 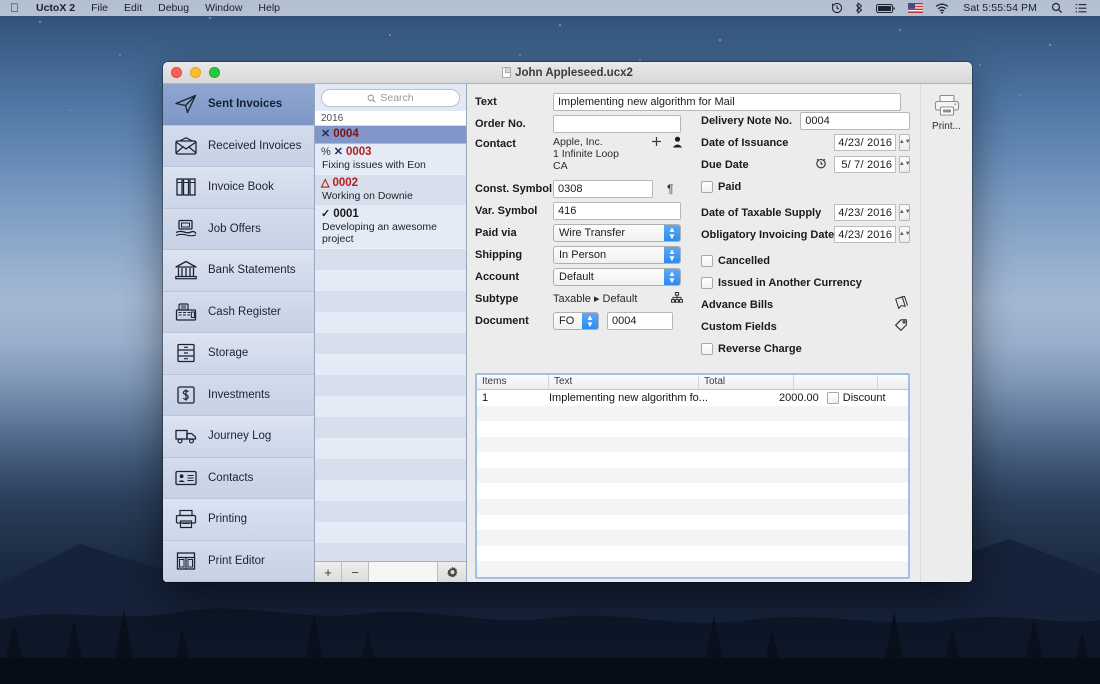 What do you see at coordinates (238, 105) in the screenshot?
I see `sidebar-item-sent-invoices: Sent Invoices` at bounding box center [238, 105].